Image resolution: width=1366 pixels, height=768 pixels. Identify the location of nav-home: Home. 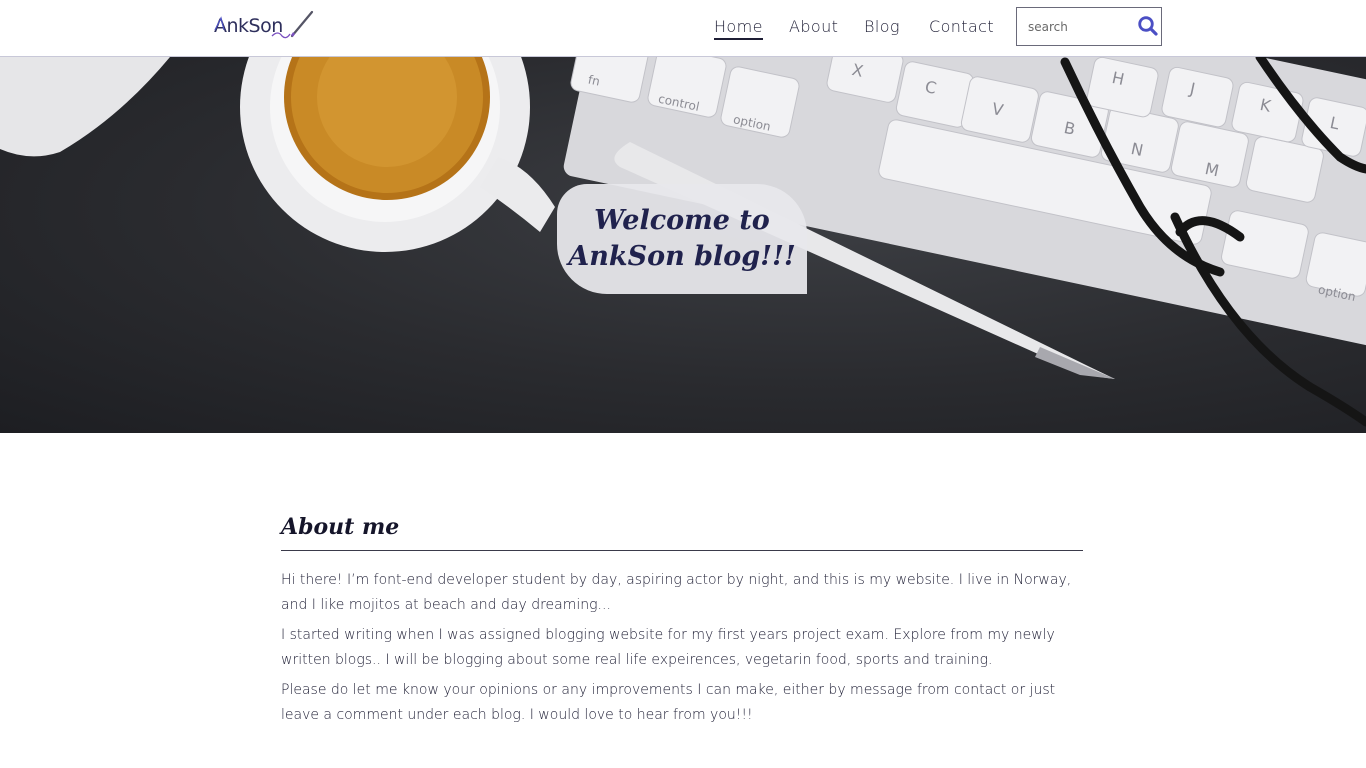
(738, 28).